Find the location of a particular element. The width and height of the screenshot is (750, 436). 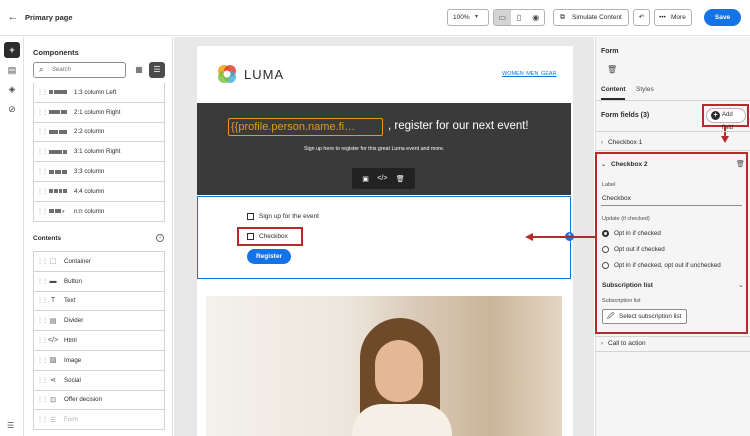

back-arrow-icon: ← is located at coordinates (13, 17).